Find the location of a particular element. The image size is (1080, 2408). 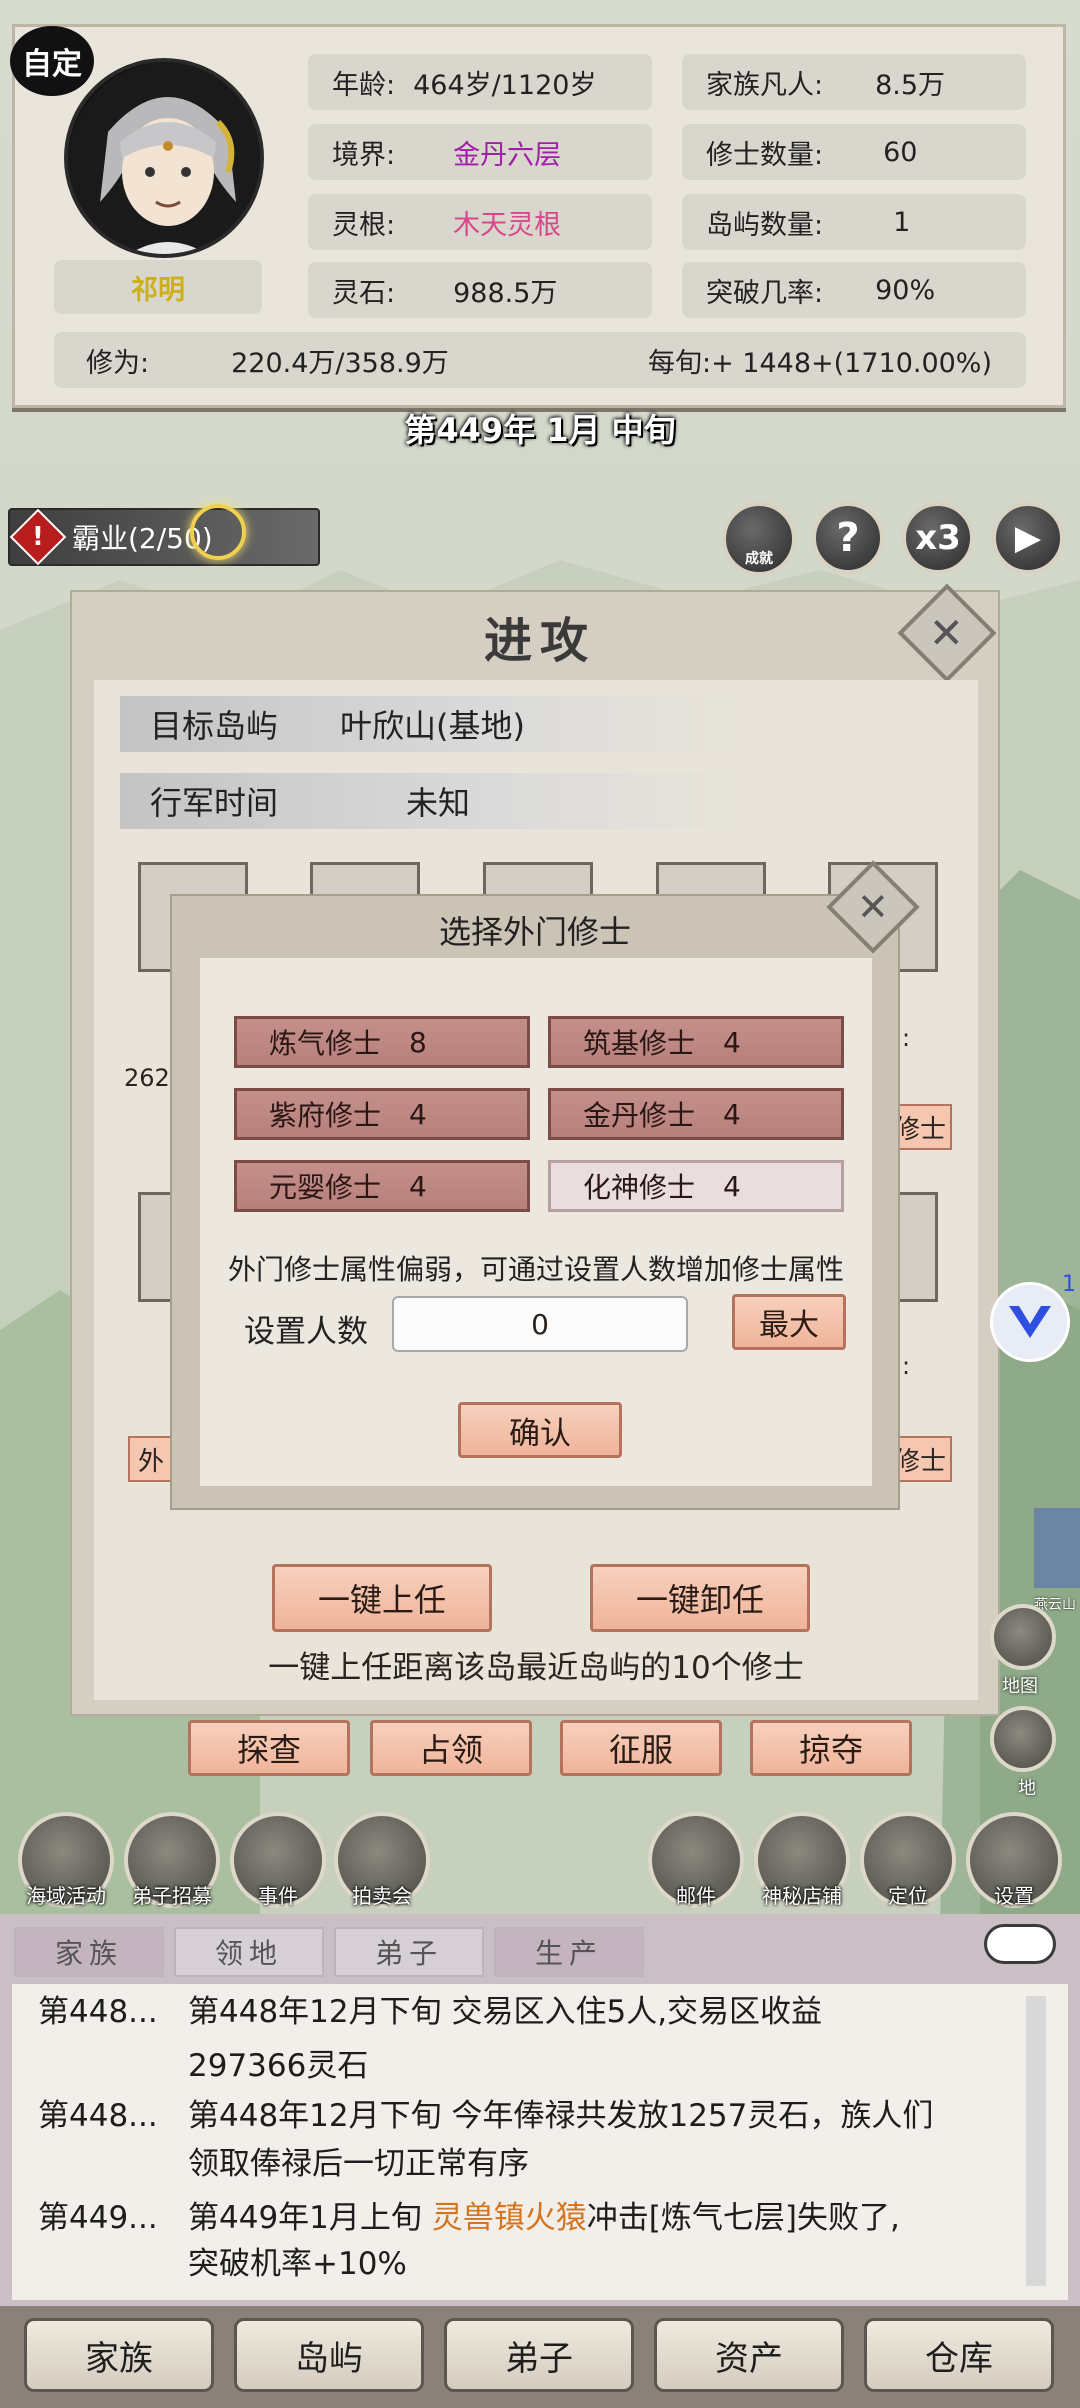

assign-hint: 一键上任距离该岛最近岛屿的10个修士 is located at coordinates (536, 1668).